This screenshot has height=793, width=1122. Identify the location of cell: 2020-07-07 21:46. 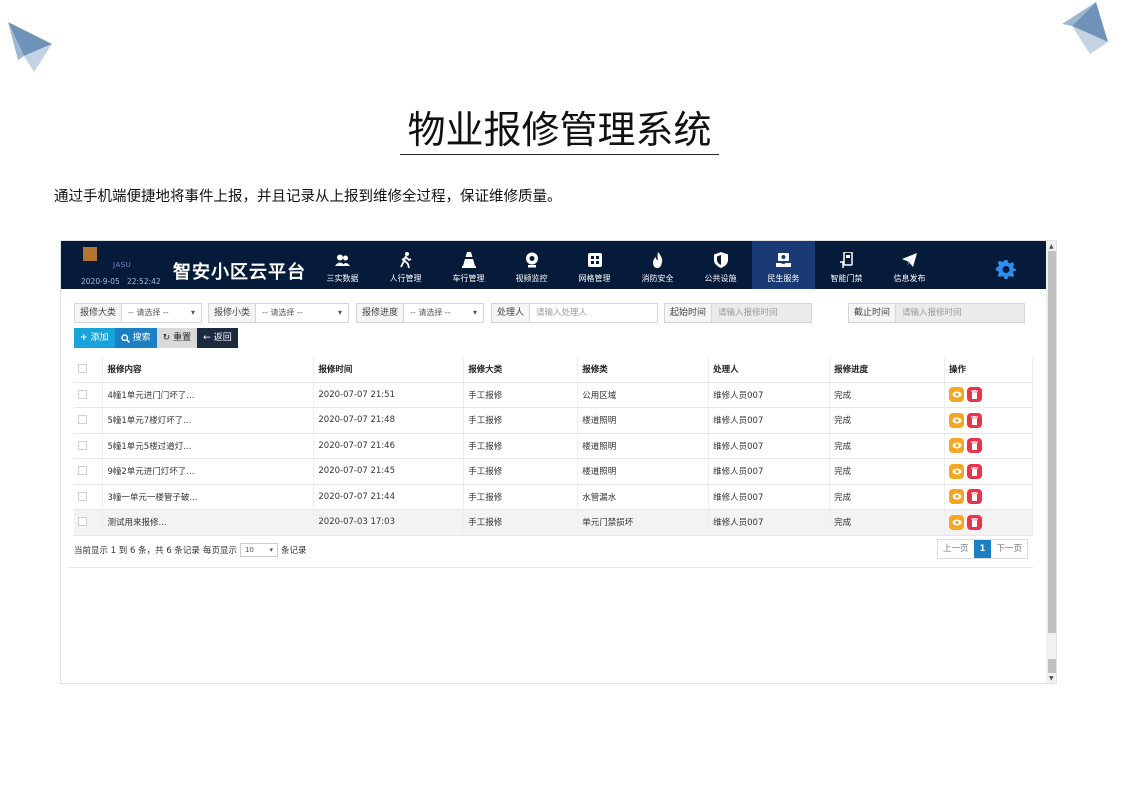
(389, 446).